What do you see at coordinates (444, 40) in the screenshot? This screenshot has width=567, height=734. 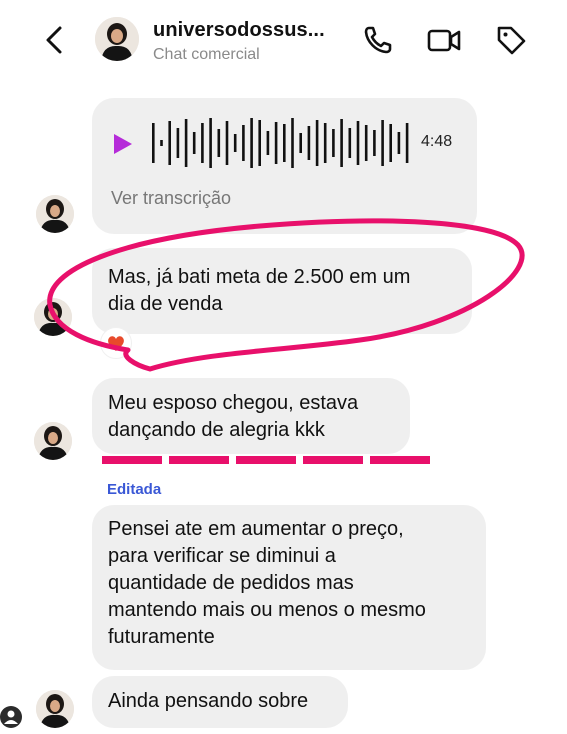 I see `video-camera-icon` at bounding box center [444, 40].